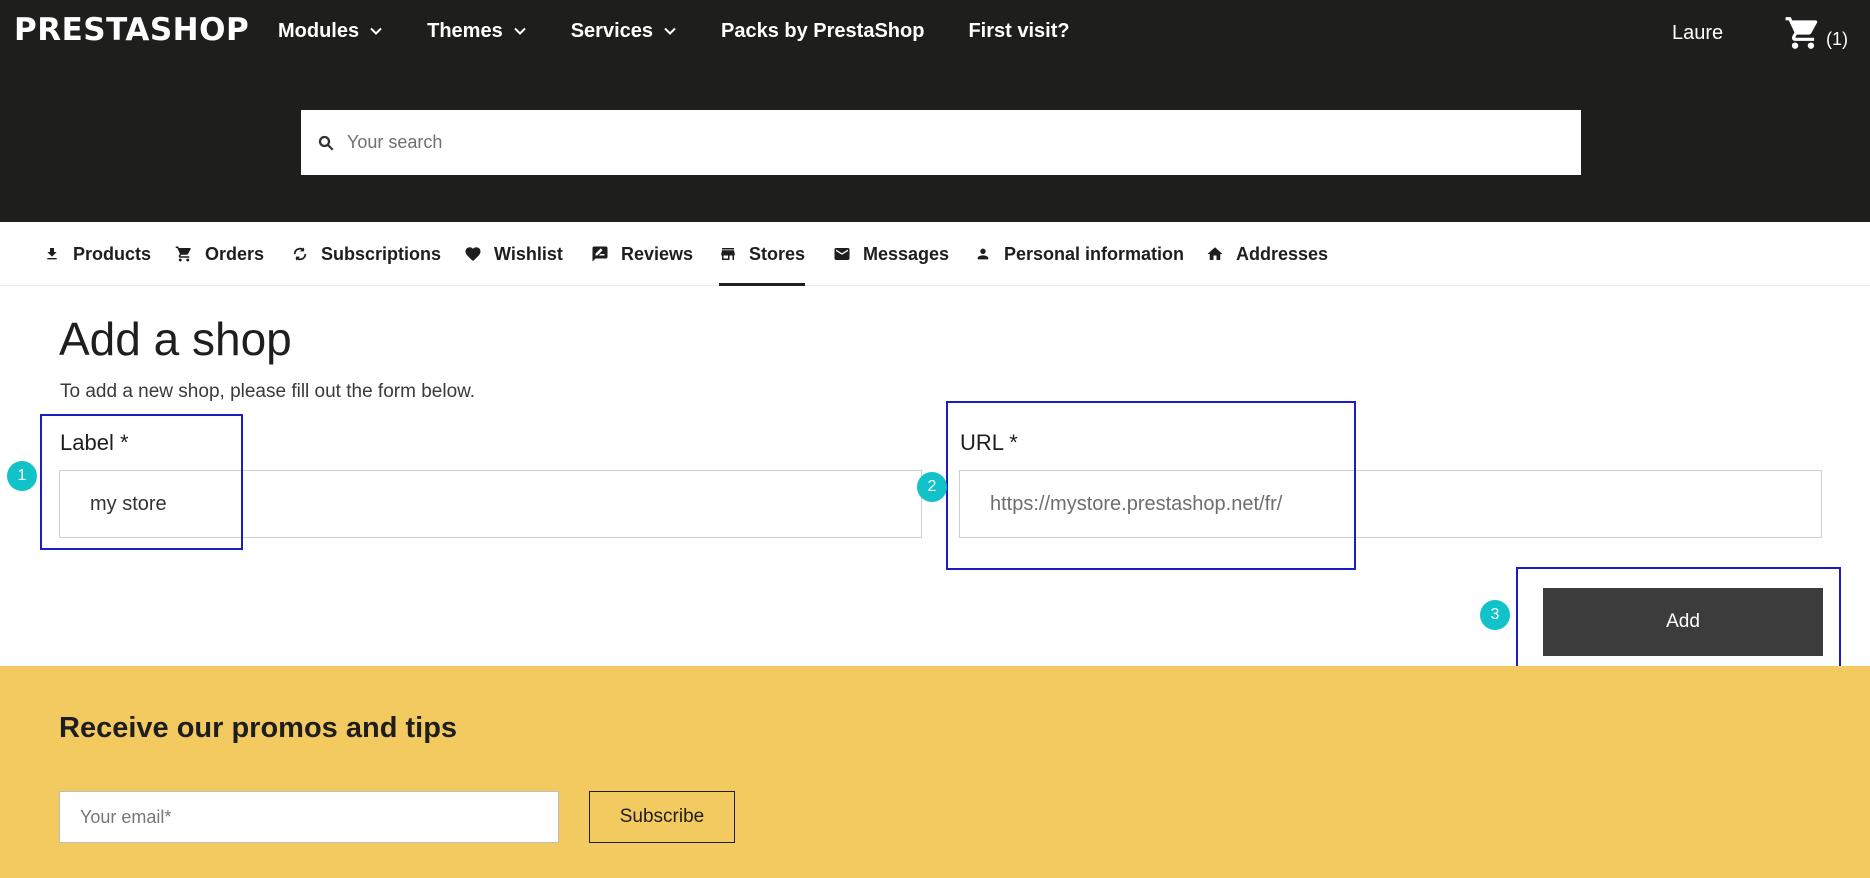  Describe the element at coordinates (300, 254) in the screenshot. I see `refresh-icon` at that location.